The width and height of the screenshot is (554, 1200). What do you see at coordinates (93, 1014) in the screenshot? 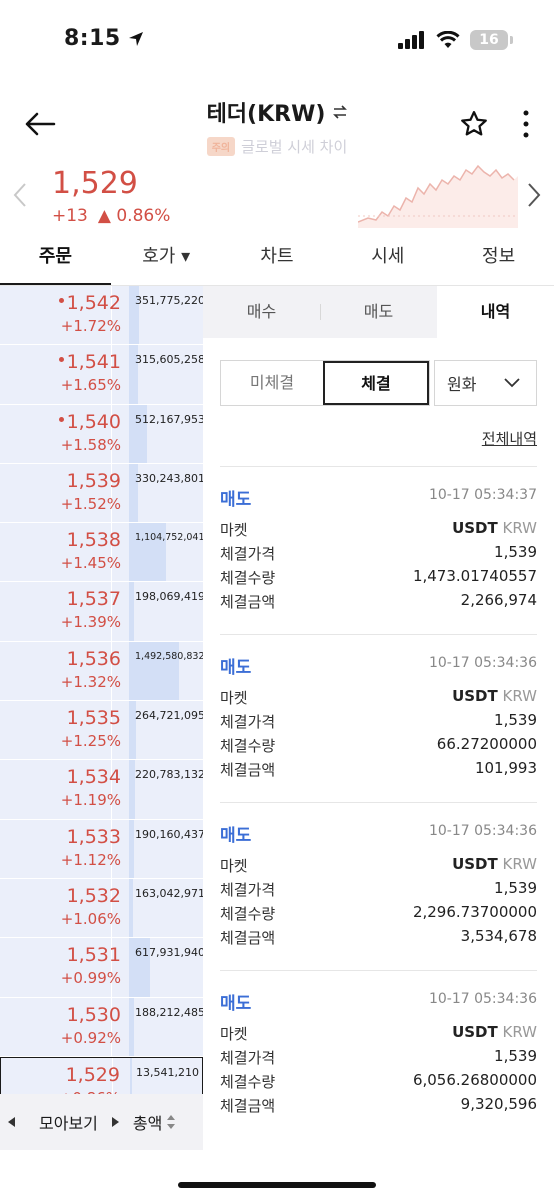
I see `ask-price-value: 1,530` at bounding box center [93, 1014].